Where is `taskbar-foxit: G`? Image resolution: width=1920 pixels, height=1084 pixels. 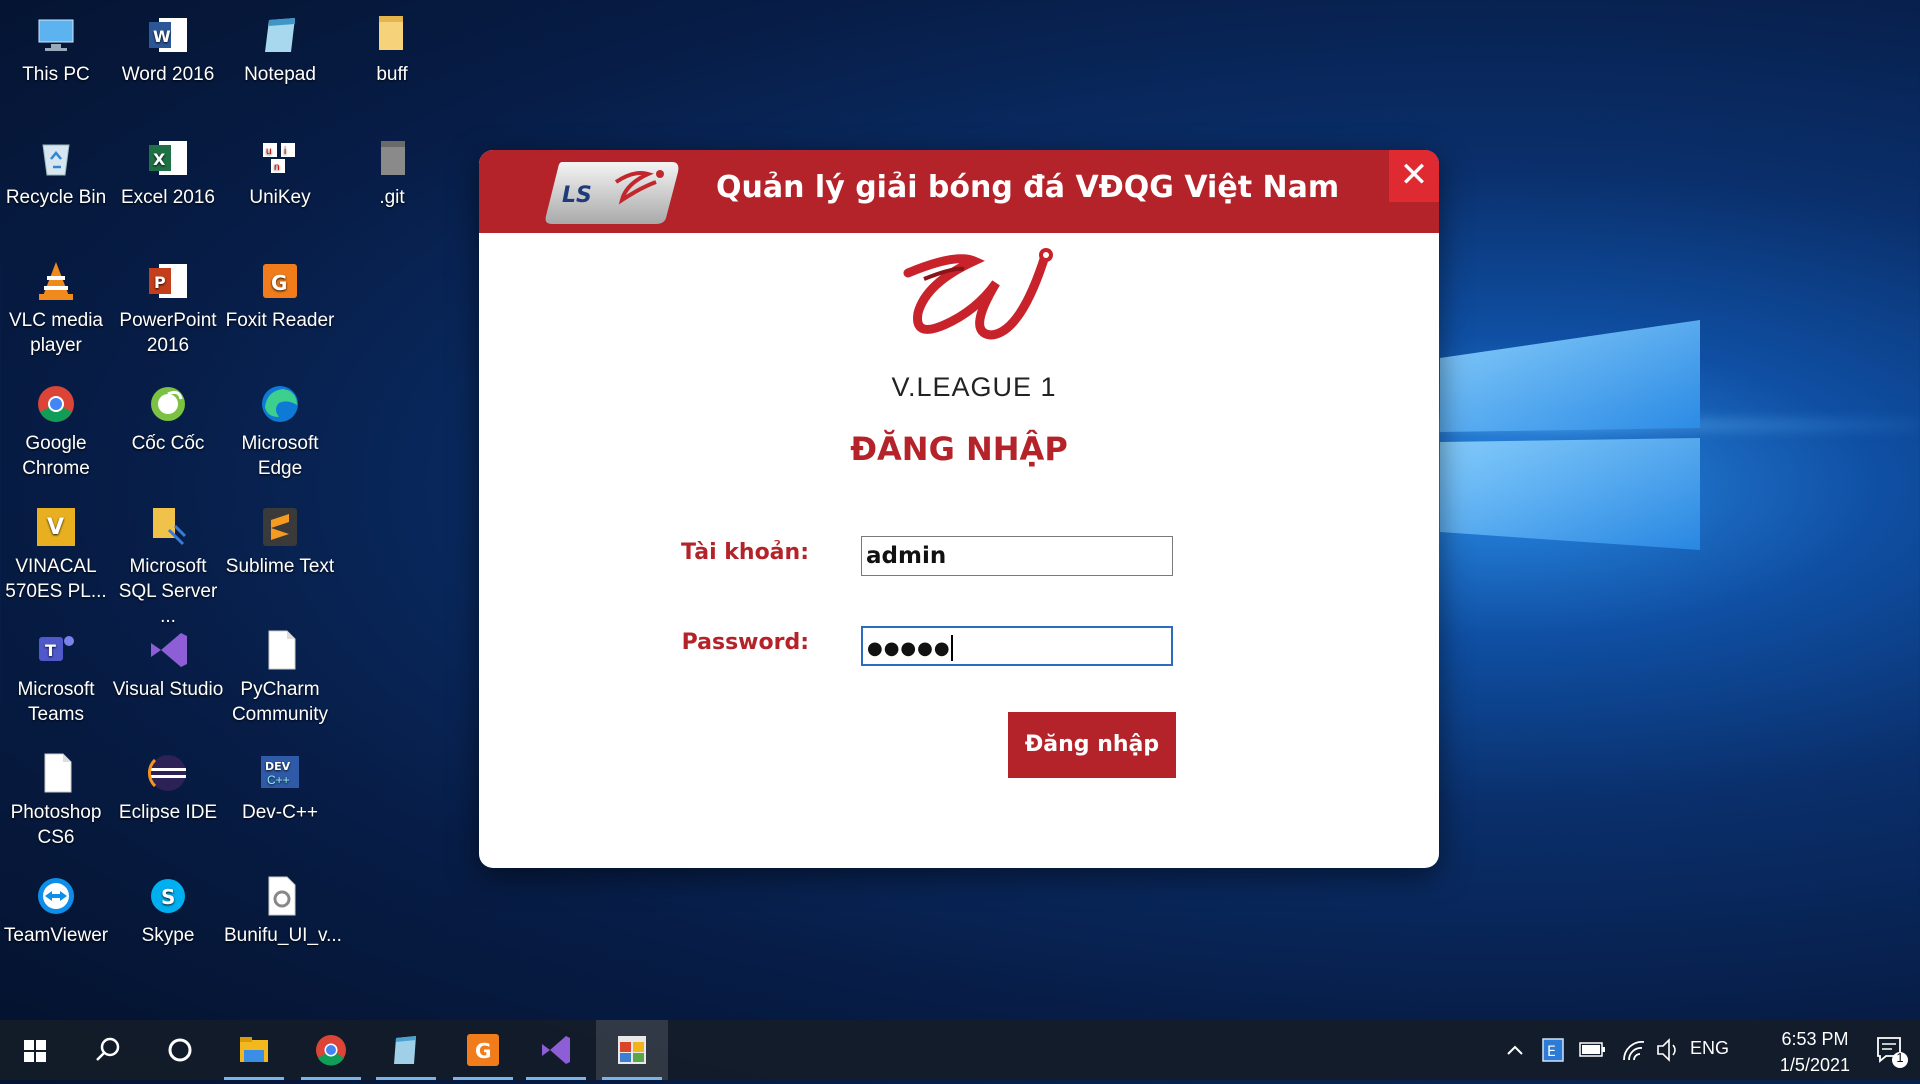 taskbar-foxit: G is located at coordinates (483, 1050).